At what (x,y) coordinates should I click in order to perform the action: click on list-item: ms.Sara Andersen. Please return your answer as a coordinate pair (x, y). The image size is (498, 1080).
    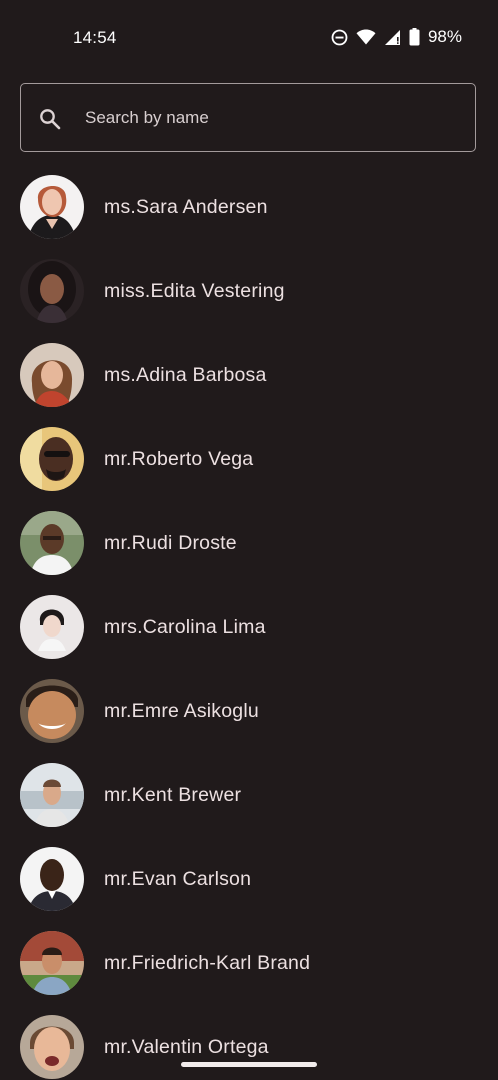
    Looking at the image, I should click on (249, 207).